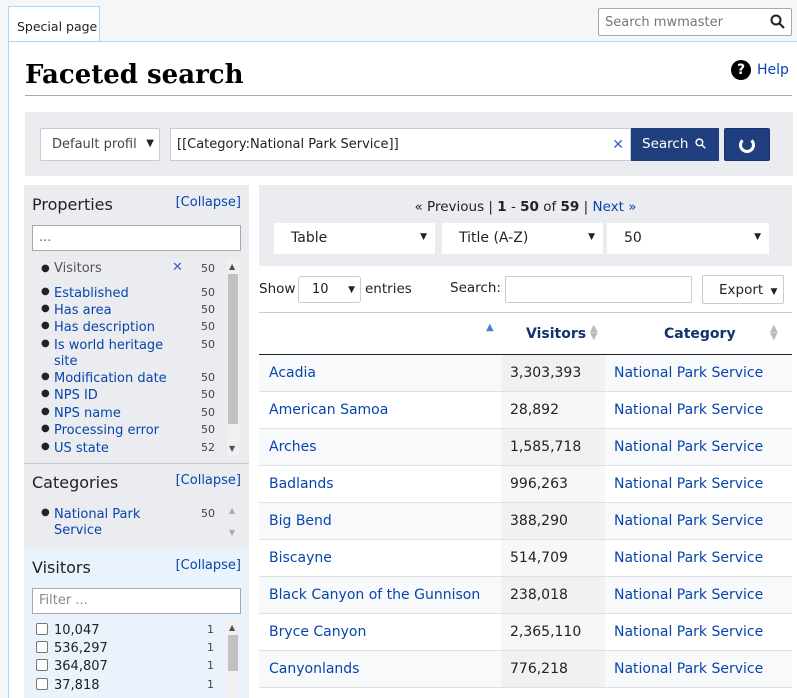 The image size is (797, 698). Describe the element at coordinates (119, 294) in the screenshot. I see `property-label: Established` at that location.